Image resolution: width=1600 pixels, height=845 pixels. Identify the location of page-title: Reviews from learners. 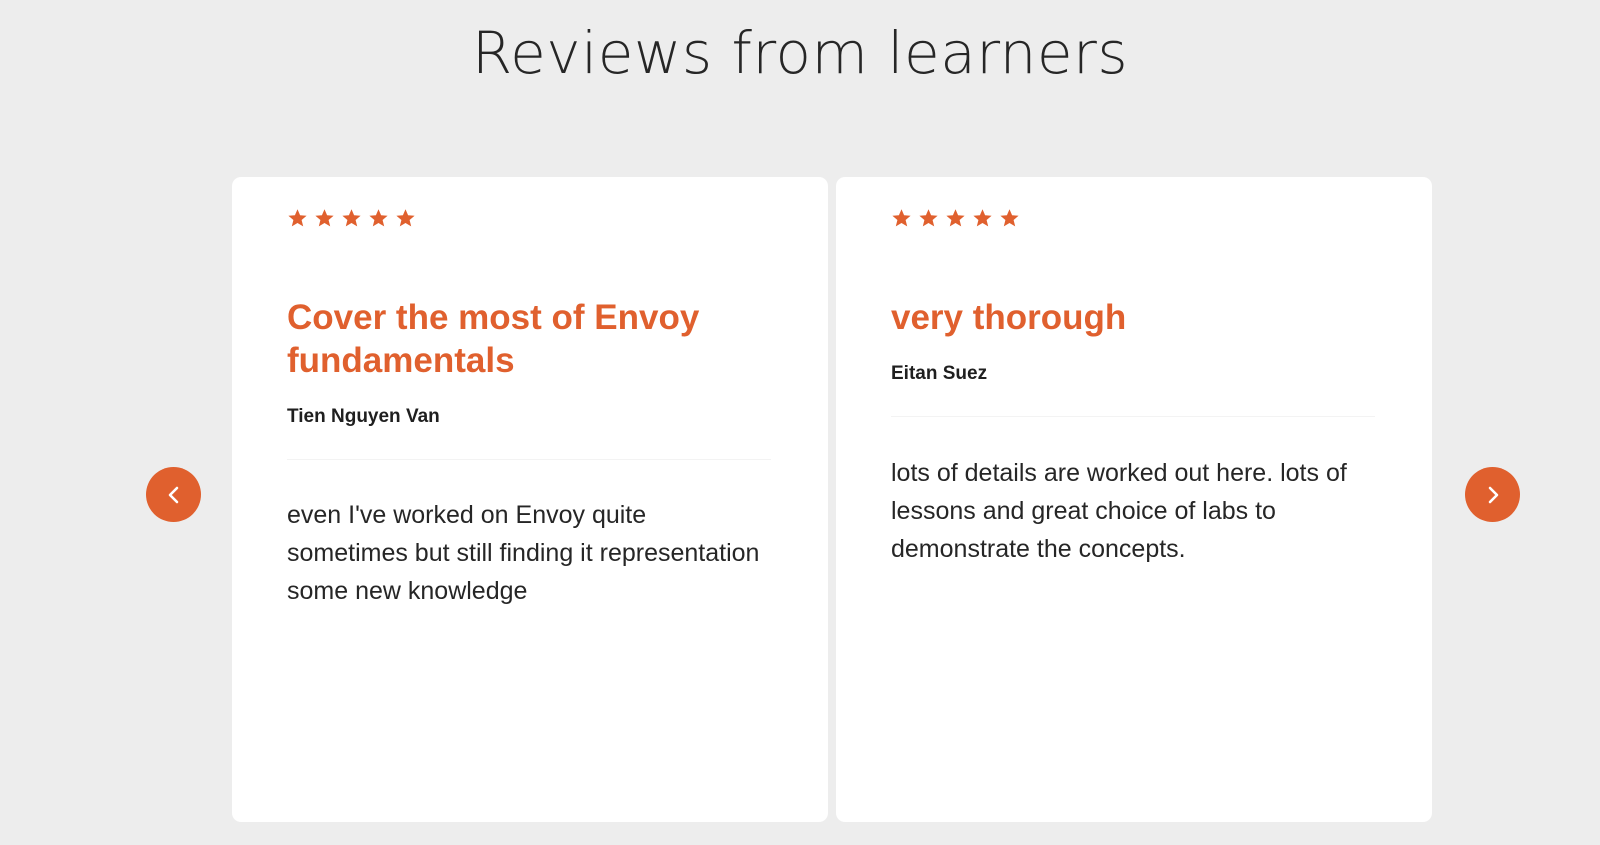
(800, 53).